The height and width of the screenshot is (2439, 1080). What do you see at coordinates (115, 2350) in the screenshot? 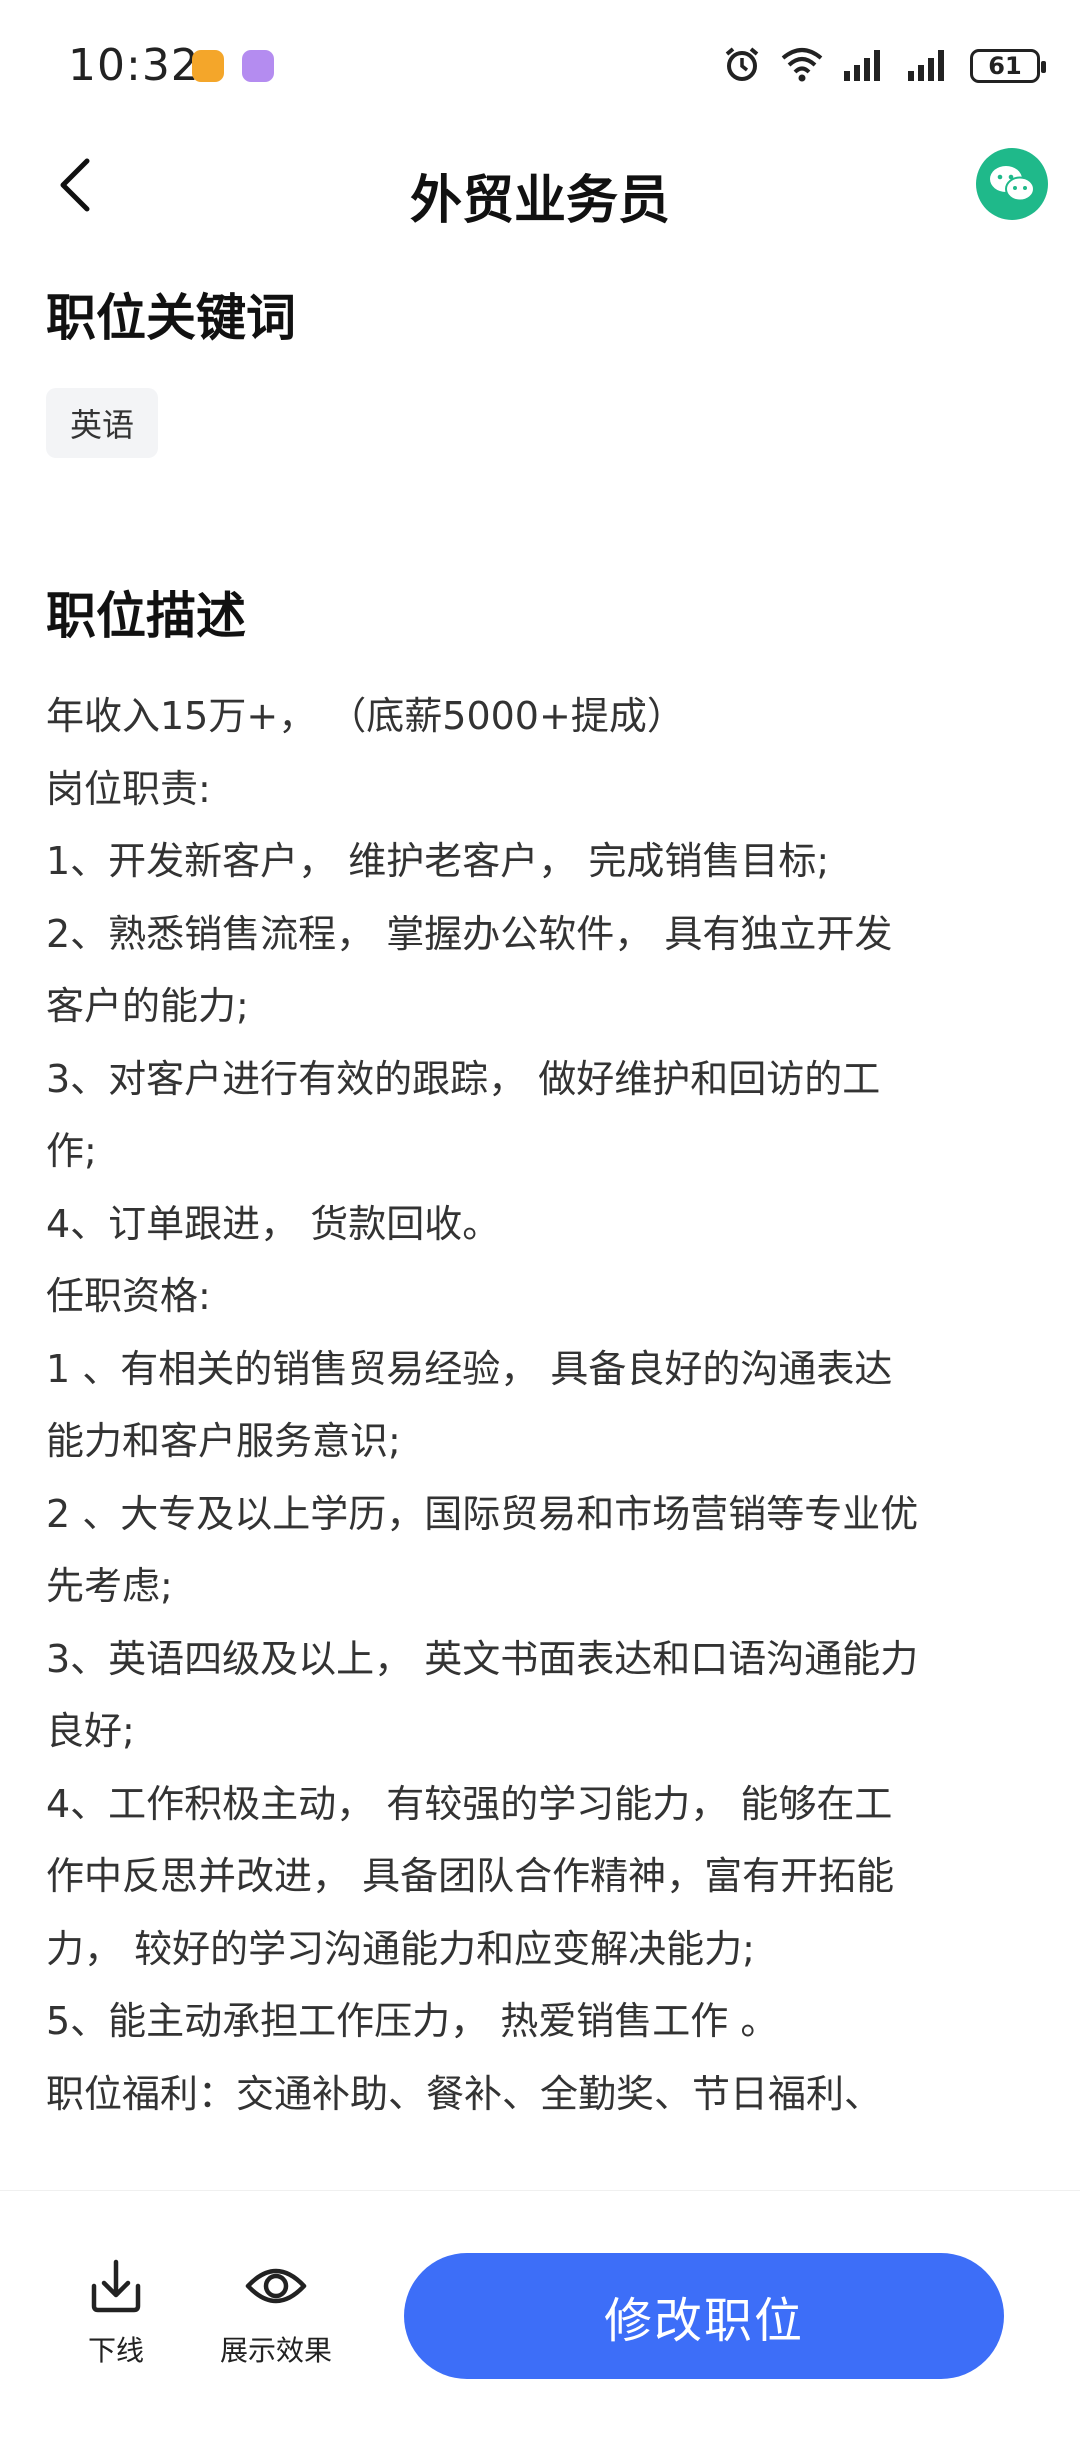
I see `offline-label: 下线` at bounding box center [115, 2350].